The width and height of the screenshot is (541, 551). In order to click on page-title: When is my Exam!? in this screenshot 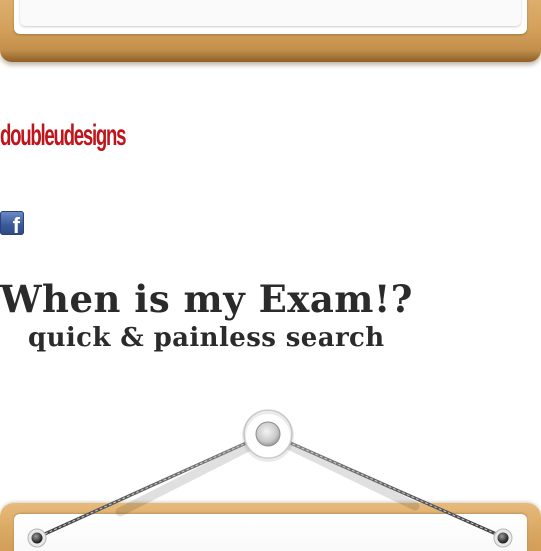, I will do `click(206, 299)`.